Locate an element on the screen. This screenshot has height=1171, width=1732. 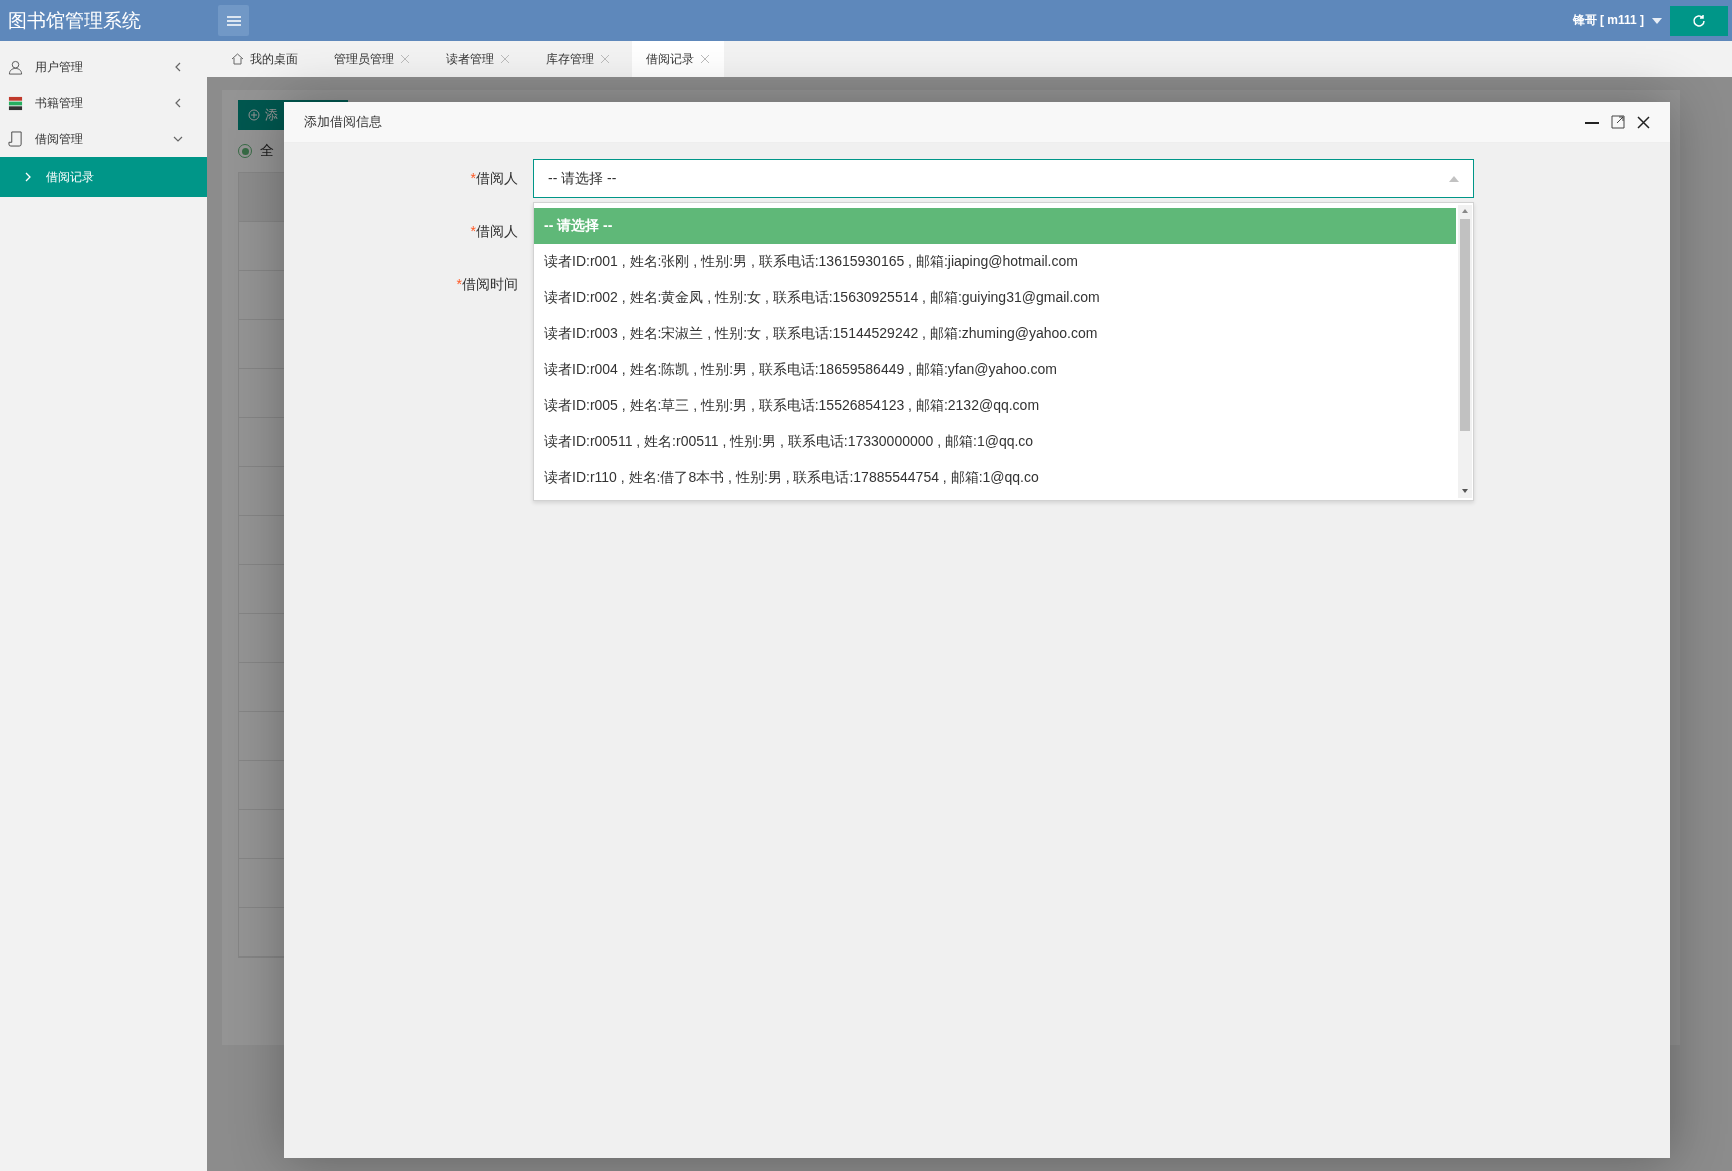
app-title: 图书馆管理系统 is located at coordinates (75, 20).